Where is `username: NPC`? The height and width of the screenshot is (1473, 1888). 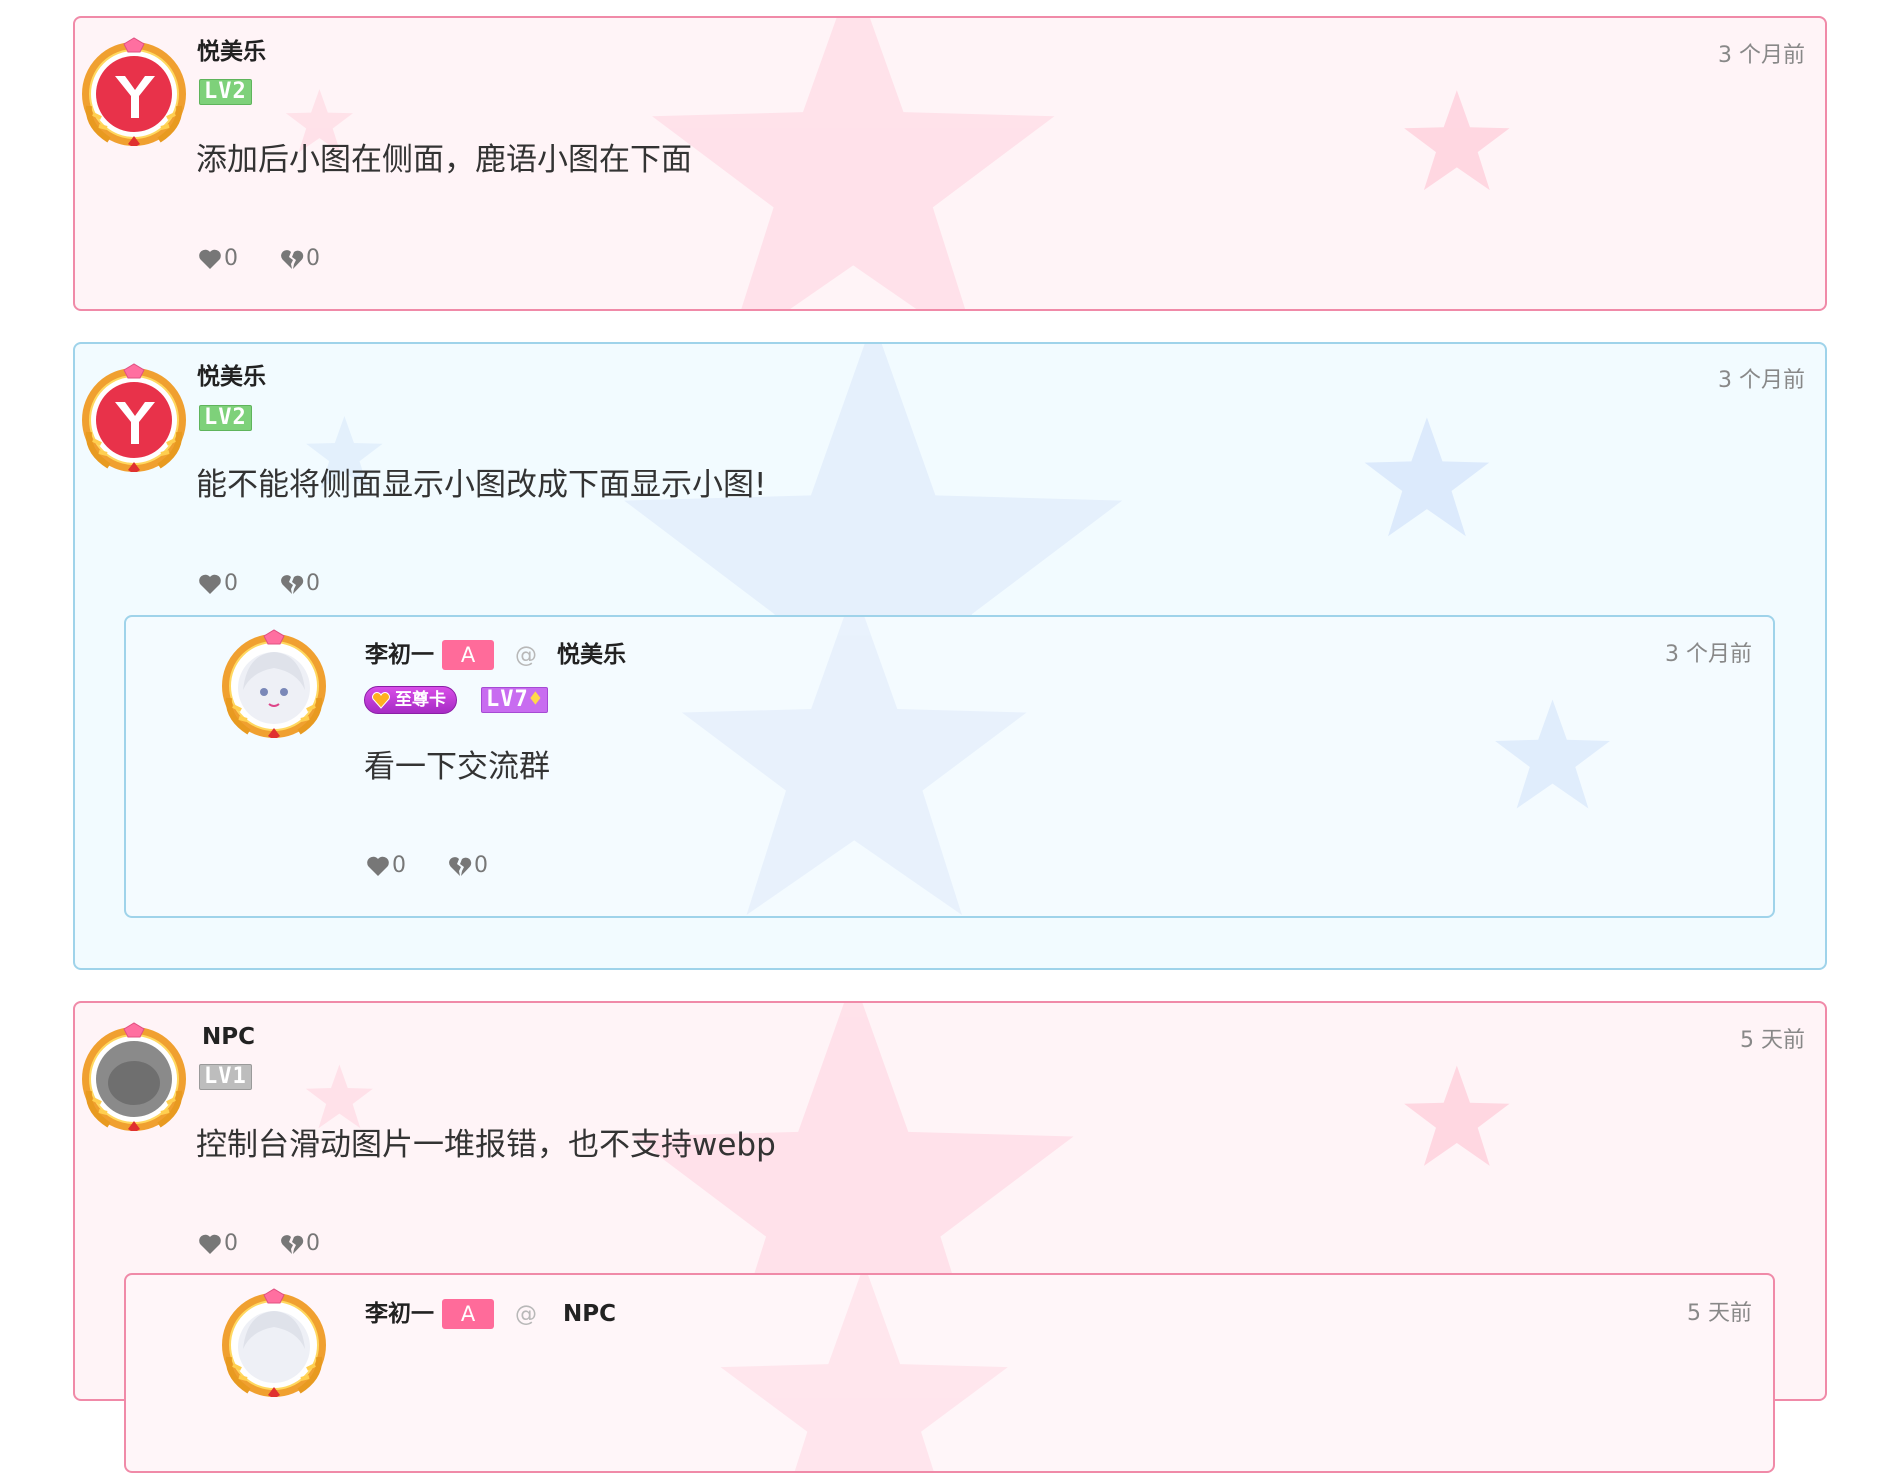 username: NPC is located at coordinates (228, 1037).